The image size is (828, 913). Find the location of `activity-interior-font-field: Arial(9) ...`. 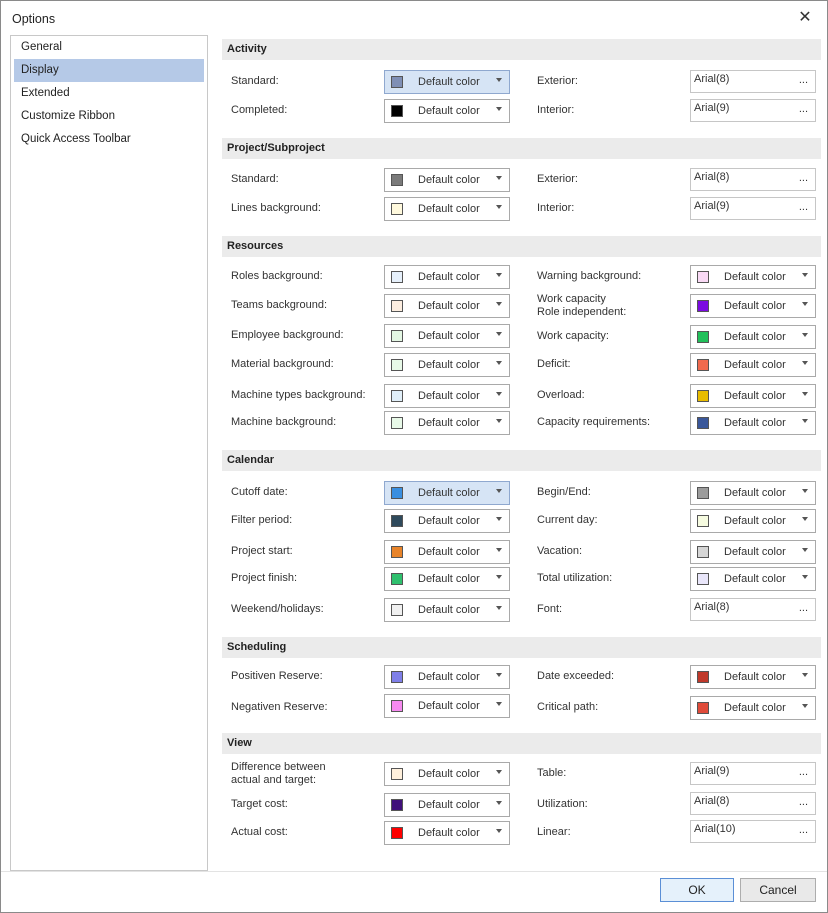

activity-interior-font-field: Arial(9) ... is located at coordinates (753, 110).